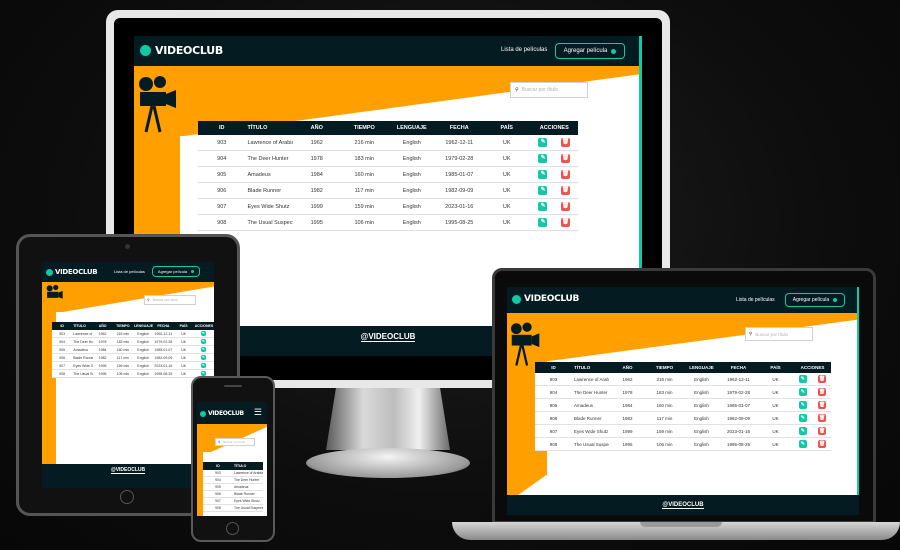  I want to click on table-cell-date: 1979-02-28, so click(459, 158).